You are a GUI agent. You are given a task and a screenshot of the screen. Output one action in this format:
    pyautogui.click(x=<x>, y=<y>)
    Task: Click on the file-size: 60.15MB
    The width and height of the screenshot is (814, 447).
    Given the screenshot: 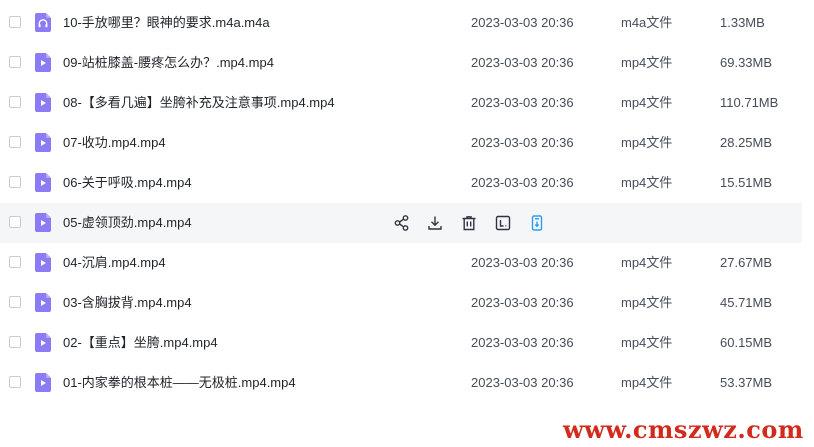 What is the action you would take?
    pyautogui.click(x=746, y=342)
    